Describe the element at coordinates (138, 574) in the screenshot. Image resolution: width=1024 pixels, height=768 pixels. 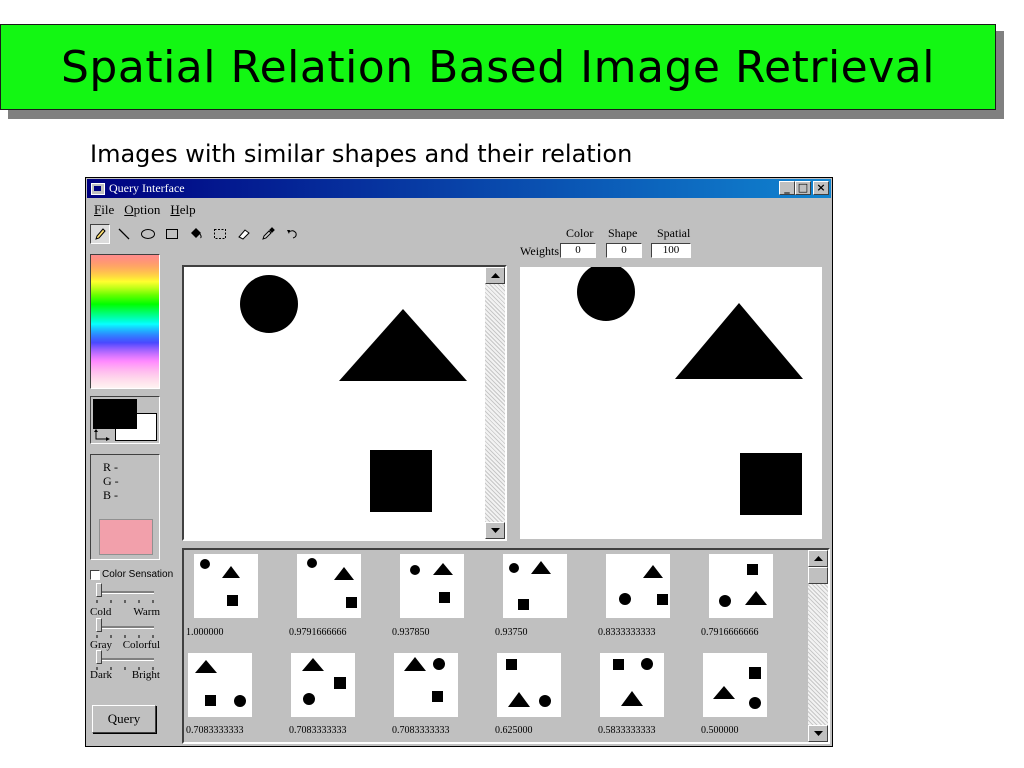
I see `color-sensation-label: Color Sensation` at that location.